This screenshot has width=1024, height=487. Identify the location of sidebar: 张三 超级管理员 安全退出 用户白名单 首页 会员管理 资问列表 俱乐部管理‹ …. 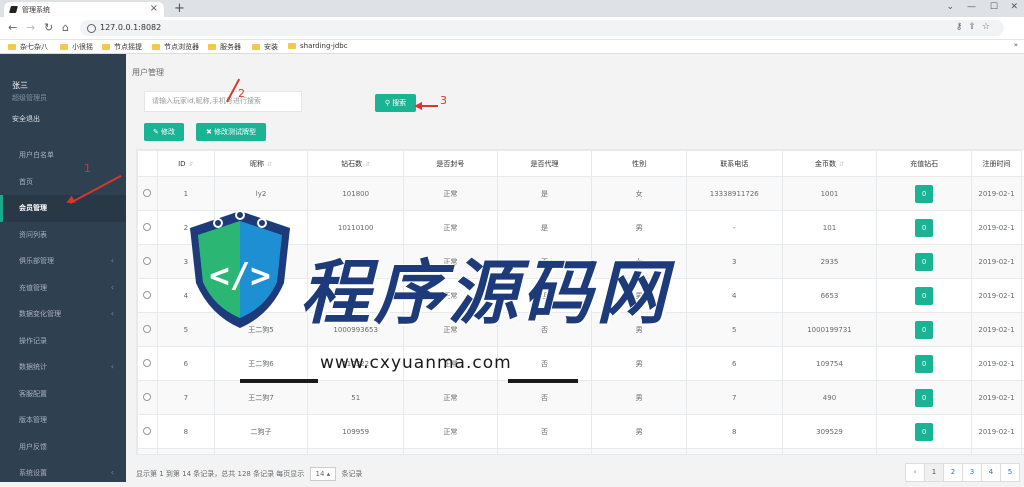
(63, 268).